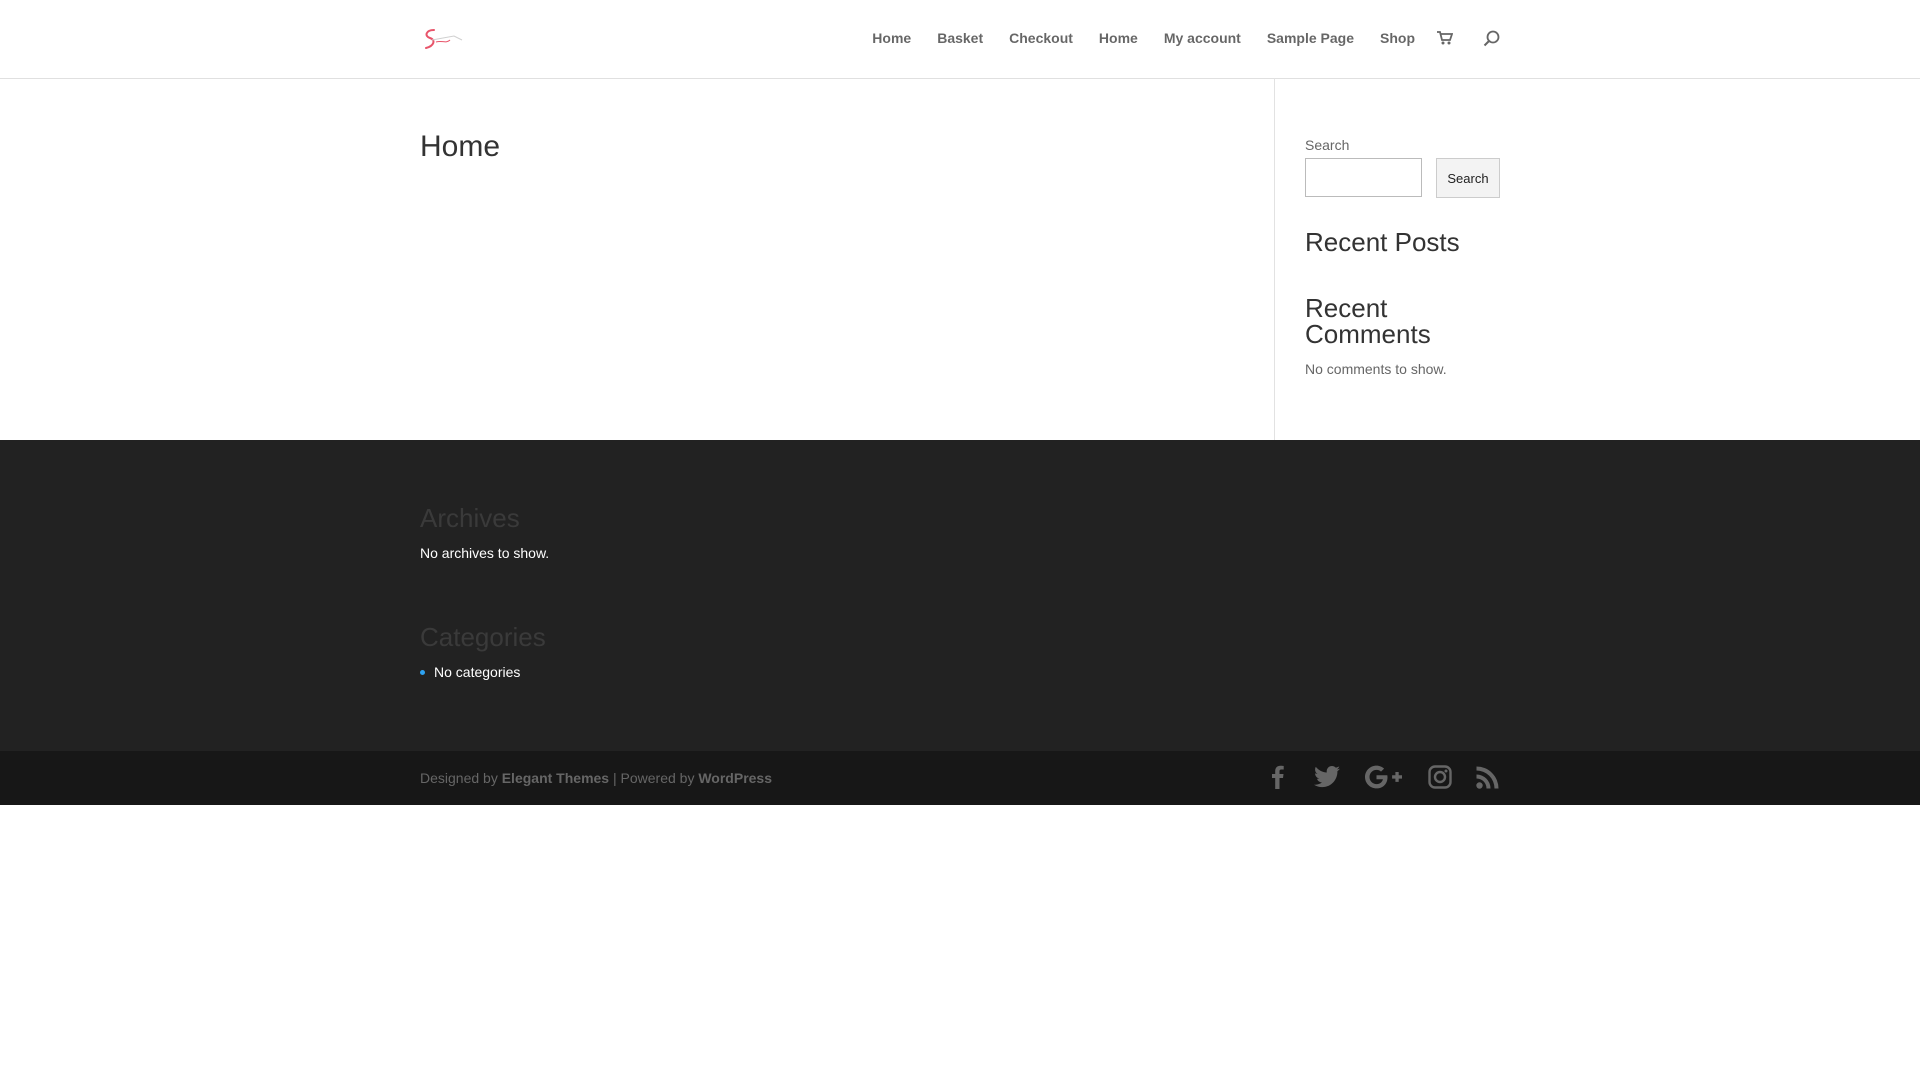  What do you see at coordinates (477, 672) in the screenshot?
I see `category-label: No categories` at bounding box center [477, 672].